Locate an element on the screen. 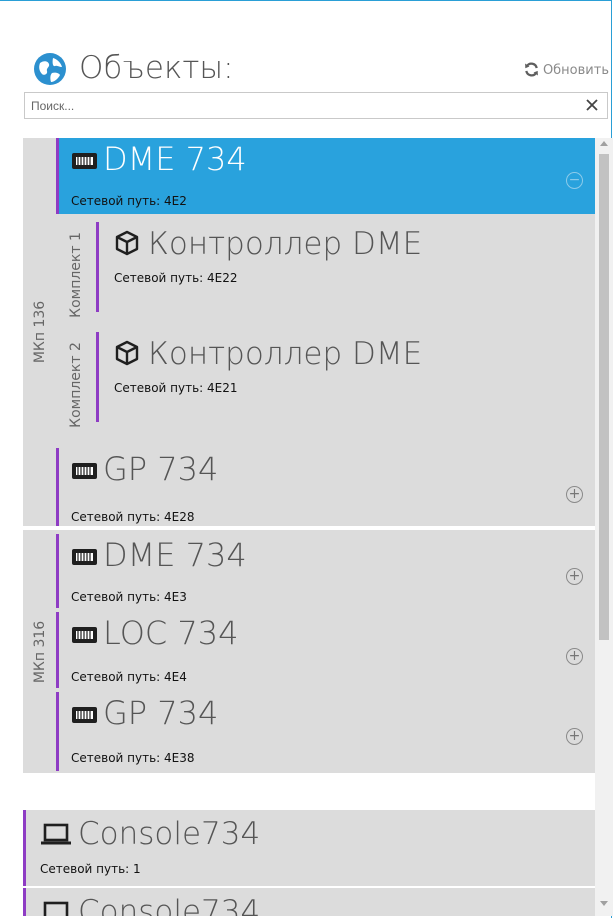  minus-circle-icon: − is located at coordinates (574, 180).